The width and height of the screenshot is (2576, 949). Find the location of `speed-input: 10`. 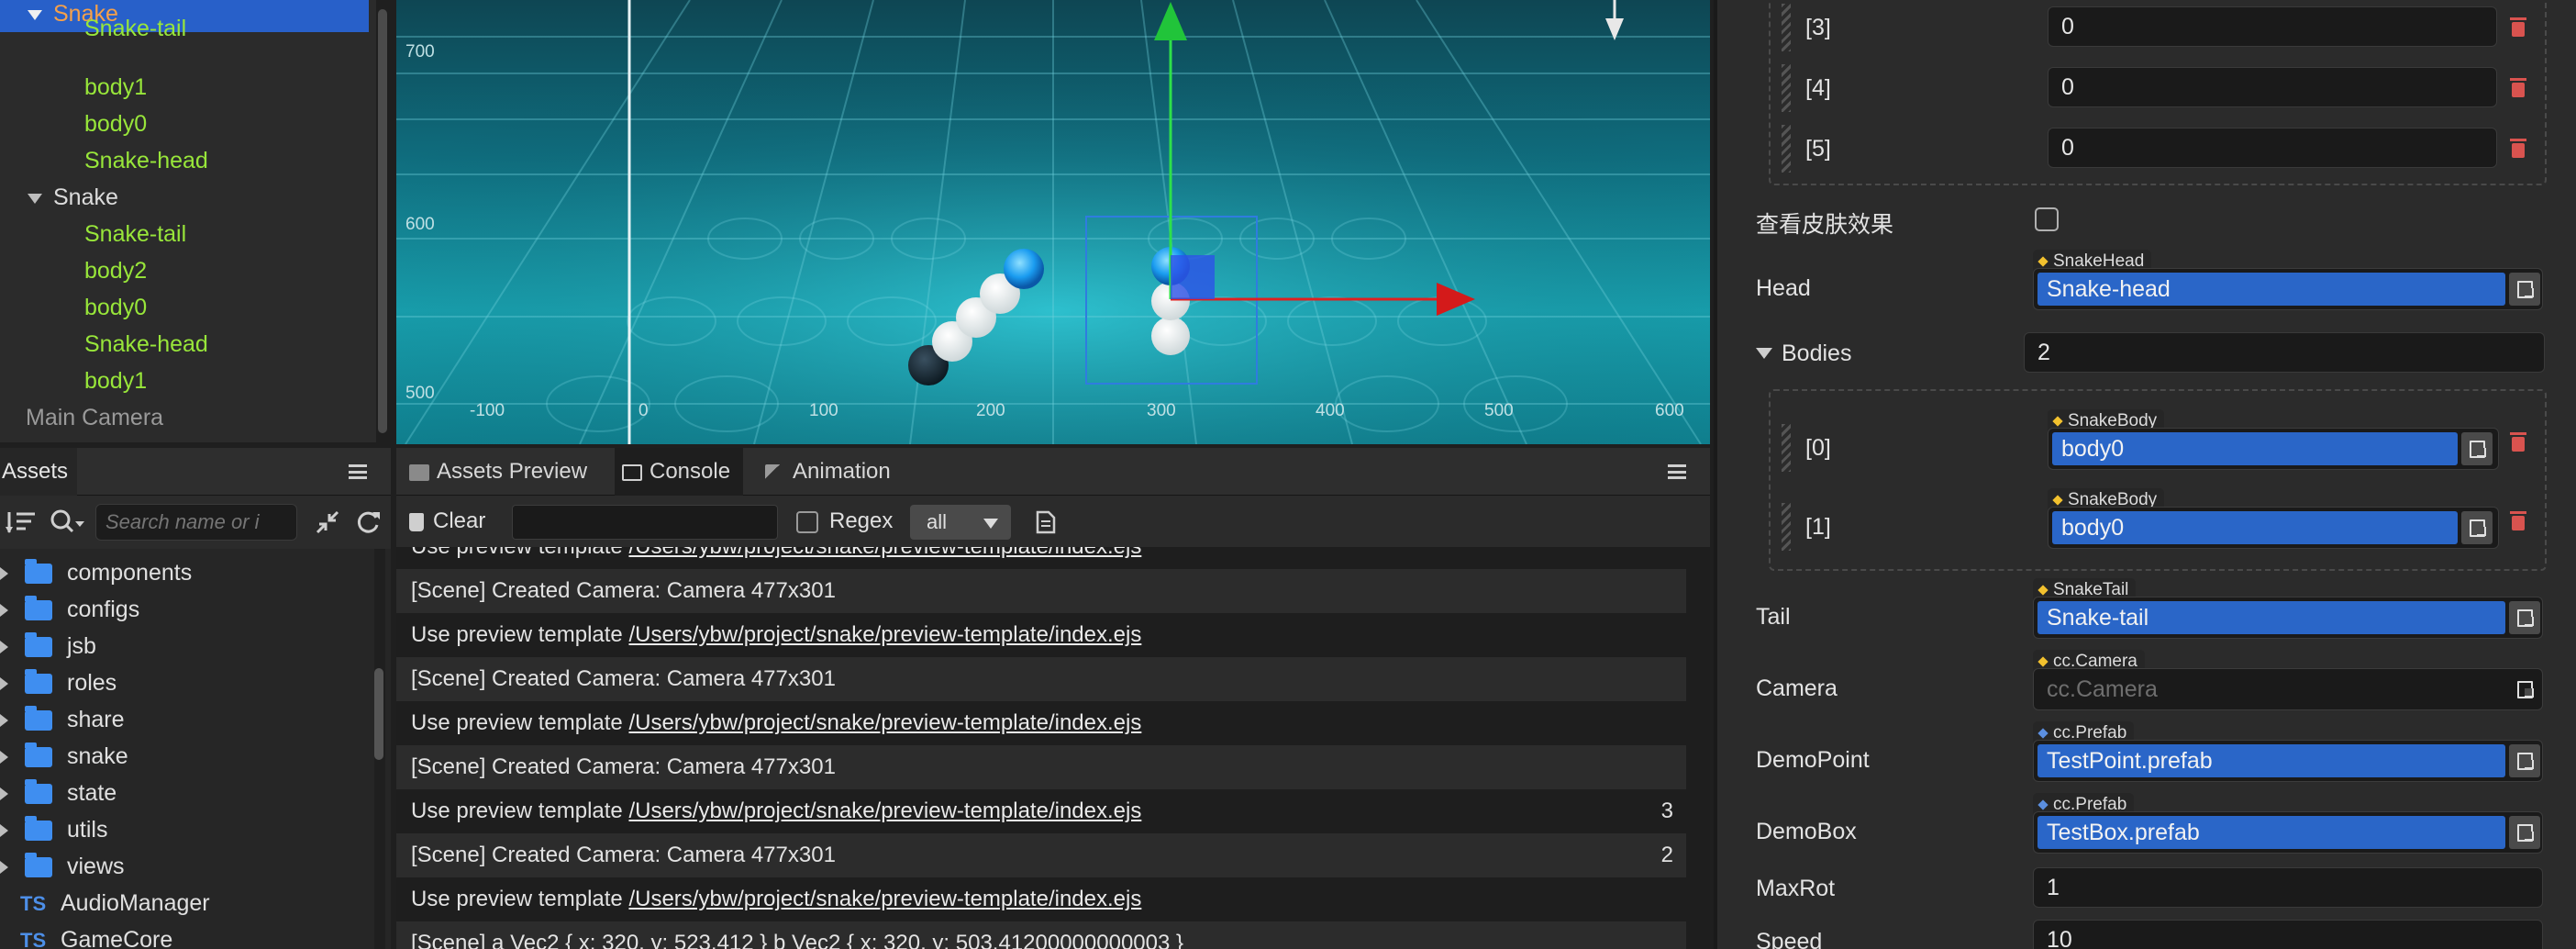

speed-input: 10 is located at coordinates (2288, 934).